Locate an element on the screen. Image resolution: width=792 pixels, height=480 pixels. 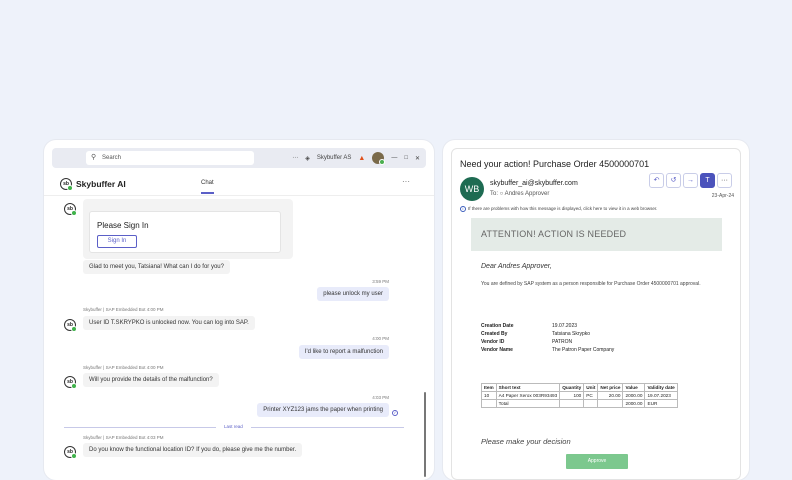
org-name: Skybuffer AS is located at coordinates (334, 158).